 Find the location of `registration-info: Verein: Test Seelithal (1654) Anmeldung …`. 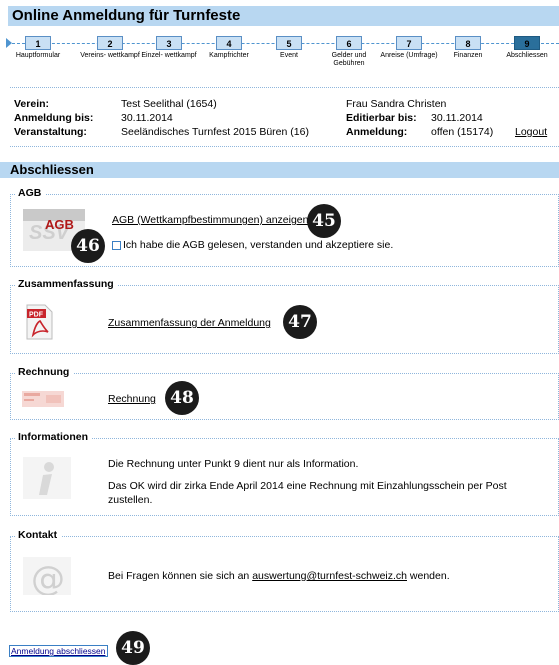

registration-info: Verein: Test Seelithal (1654) Anmeldung … is located at coordinates (284, 117).